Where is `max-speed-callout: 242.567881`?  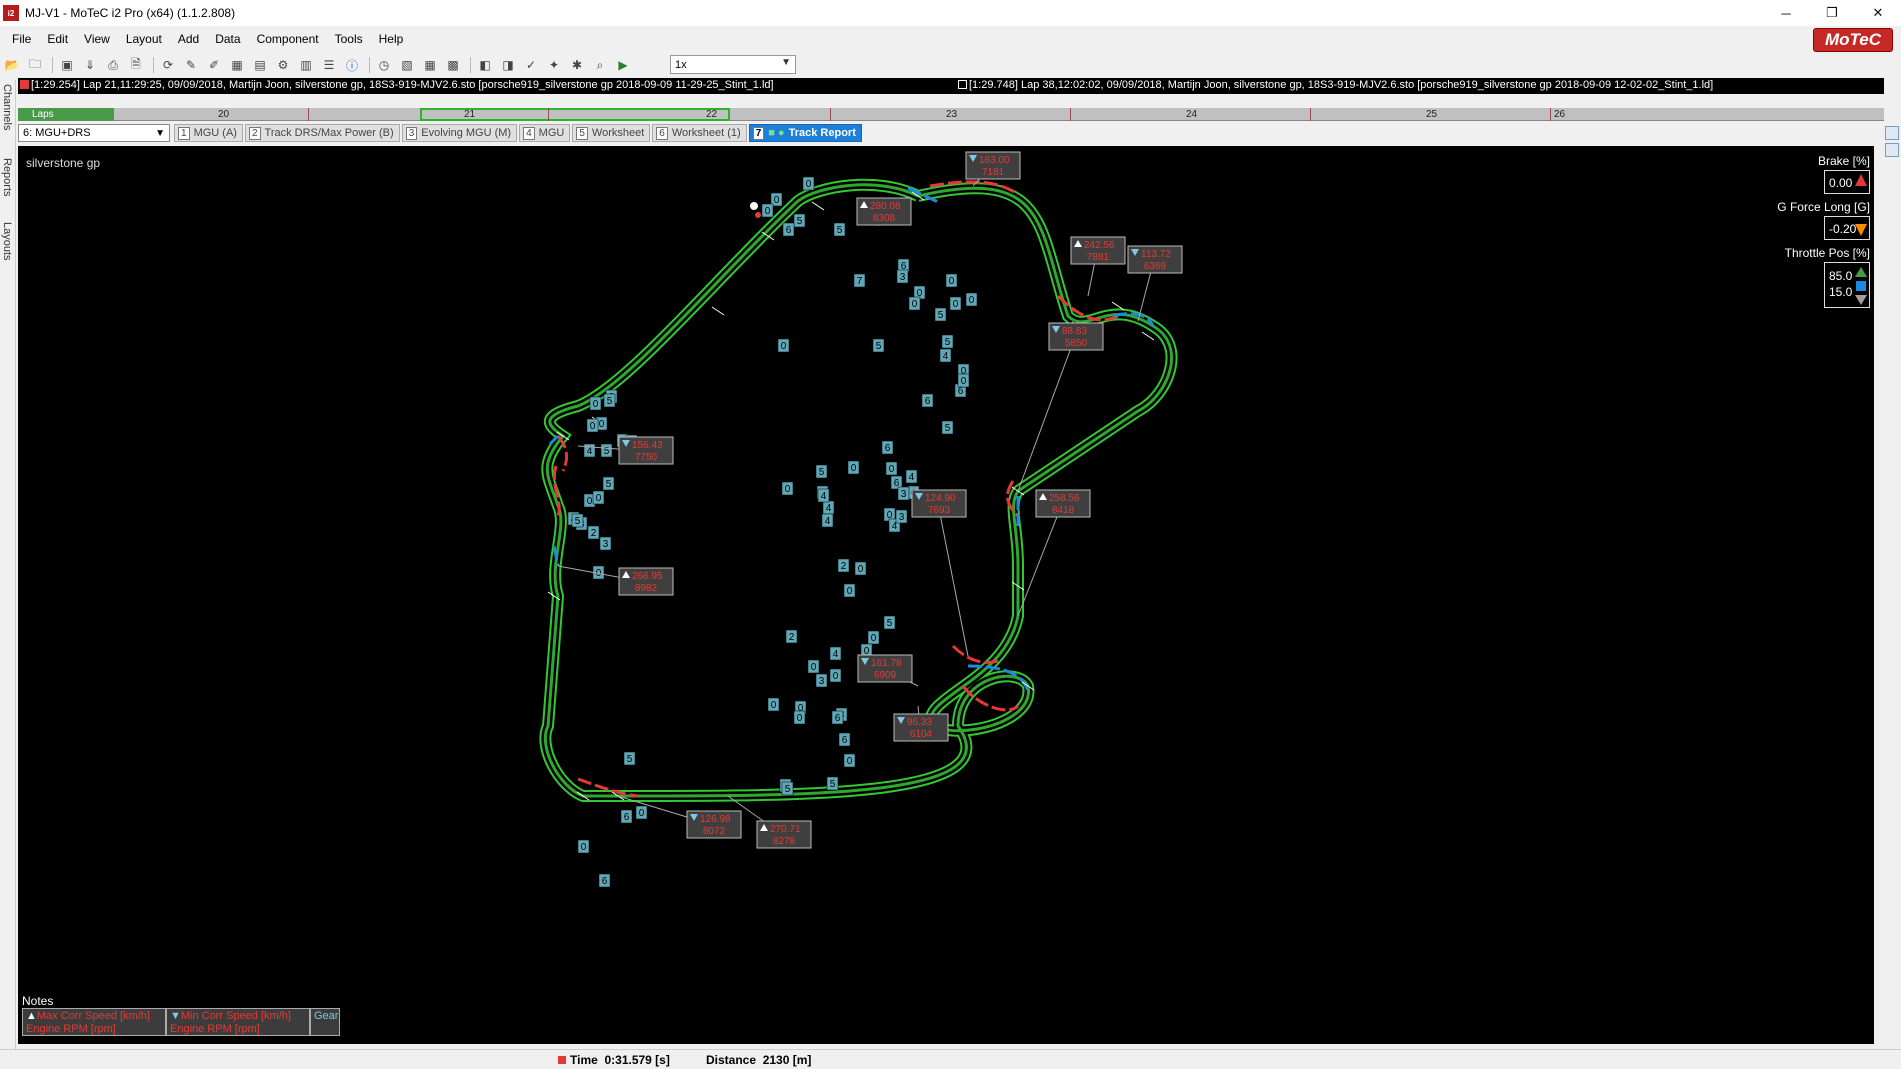
max-speed-callout: 242.567881 is located at coordinates (1098, 250).